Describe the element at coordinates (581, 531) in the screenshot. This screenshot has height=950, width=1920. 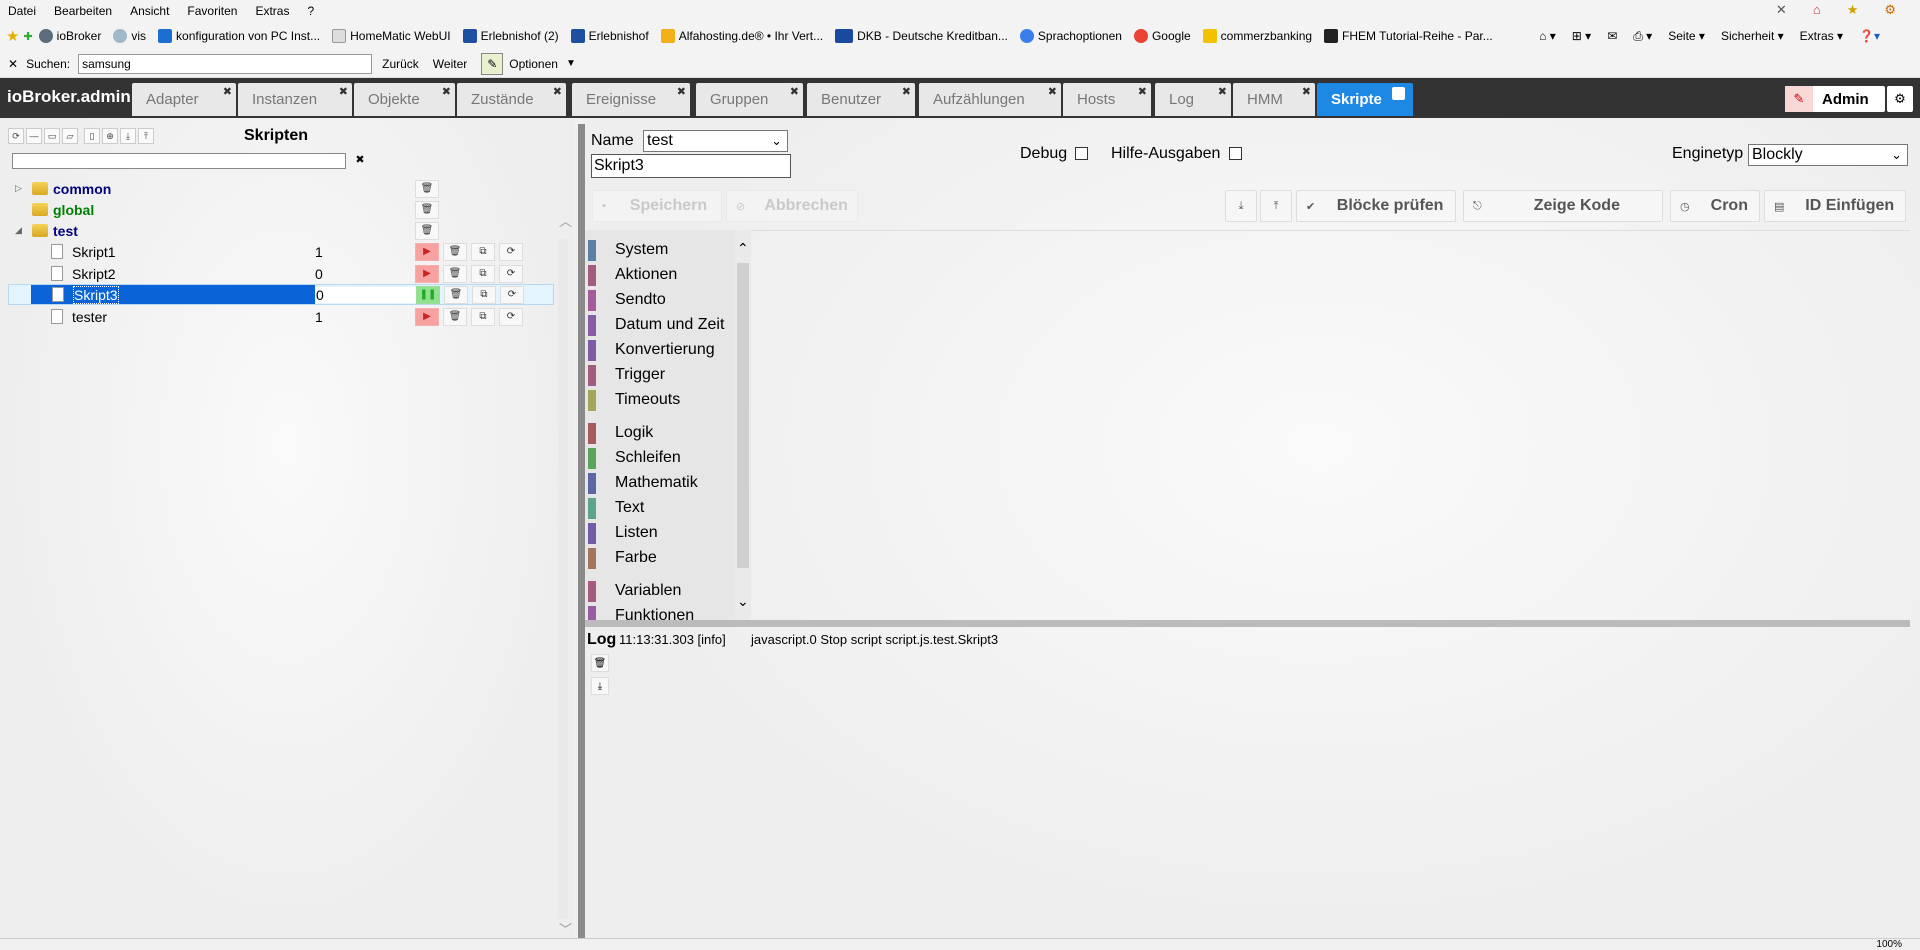
I see `panel-splitter` at that location.